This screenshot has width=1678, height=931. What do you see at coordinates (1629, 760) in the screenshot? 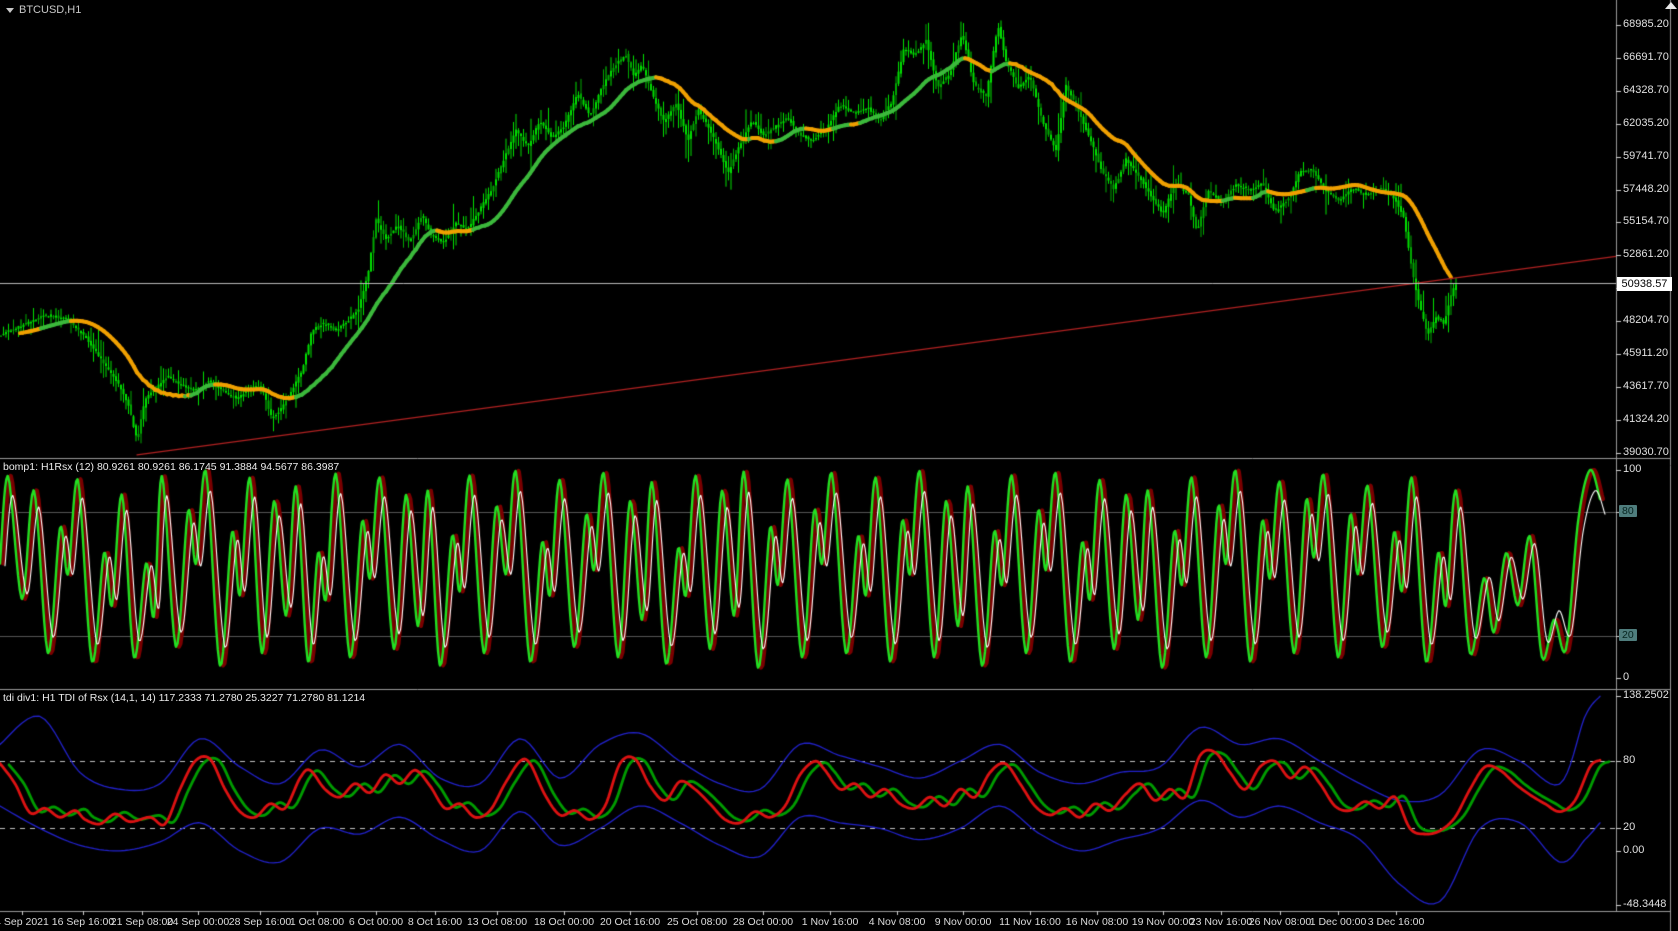
I see `indicator-axis-label: 80` at bounding box center [1629, 760].